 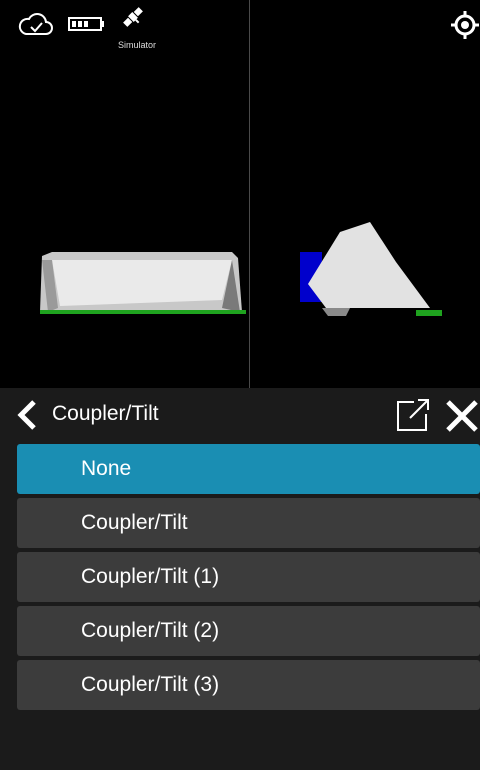 What do you see at coordinates (248, 469) in the screenshot?
I see `list-item-none: None` at bounding box center [248, 469].